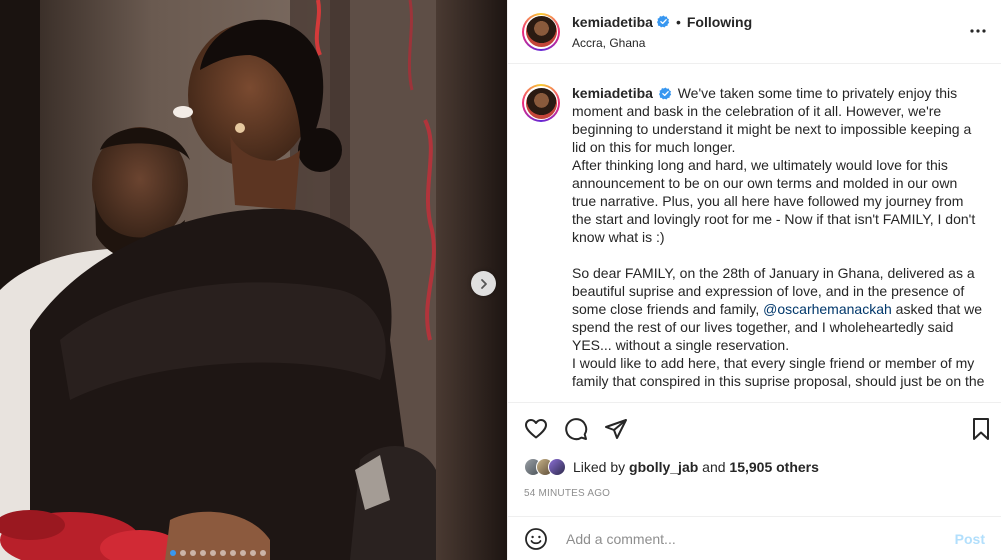 Image resolution: width=1001 pixels, height=560 pixels. Describe the element at coordinates (662, 32) in the screenshot. I see `author-info: kemiadetiba • Following Accra, Ghana` at that location.